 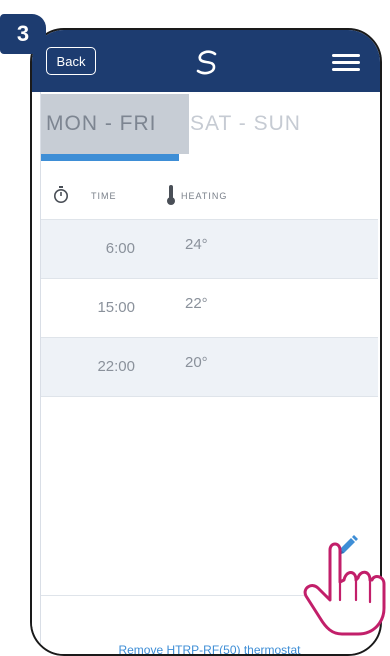 I want to click on schedule-row: 22:00 20°, so click(x=209, y=367).